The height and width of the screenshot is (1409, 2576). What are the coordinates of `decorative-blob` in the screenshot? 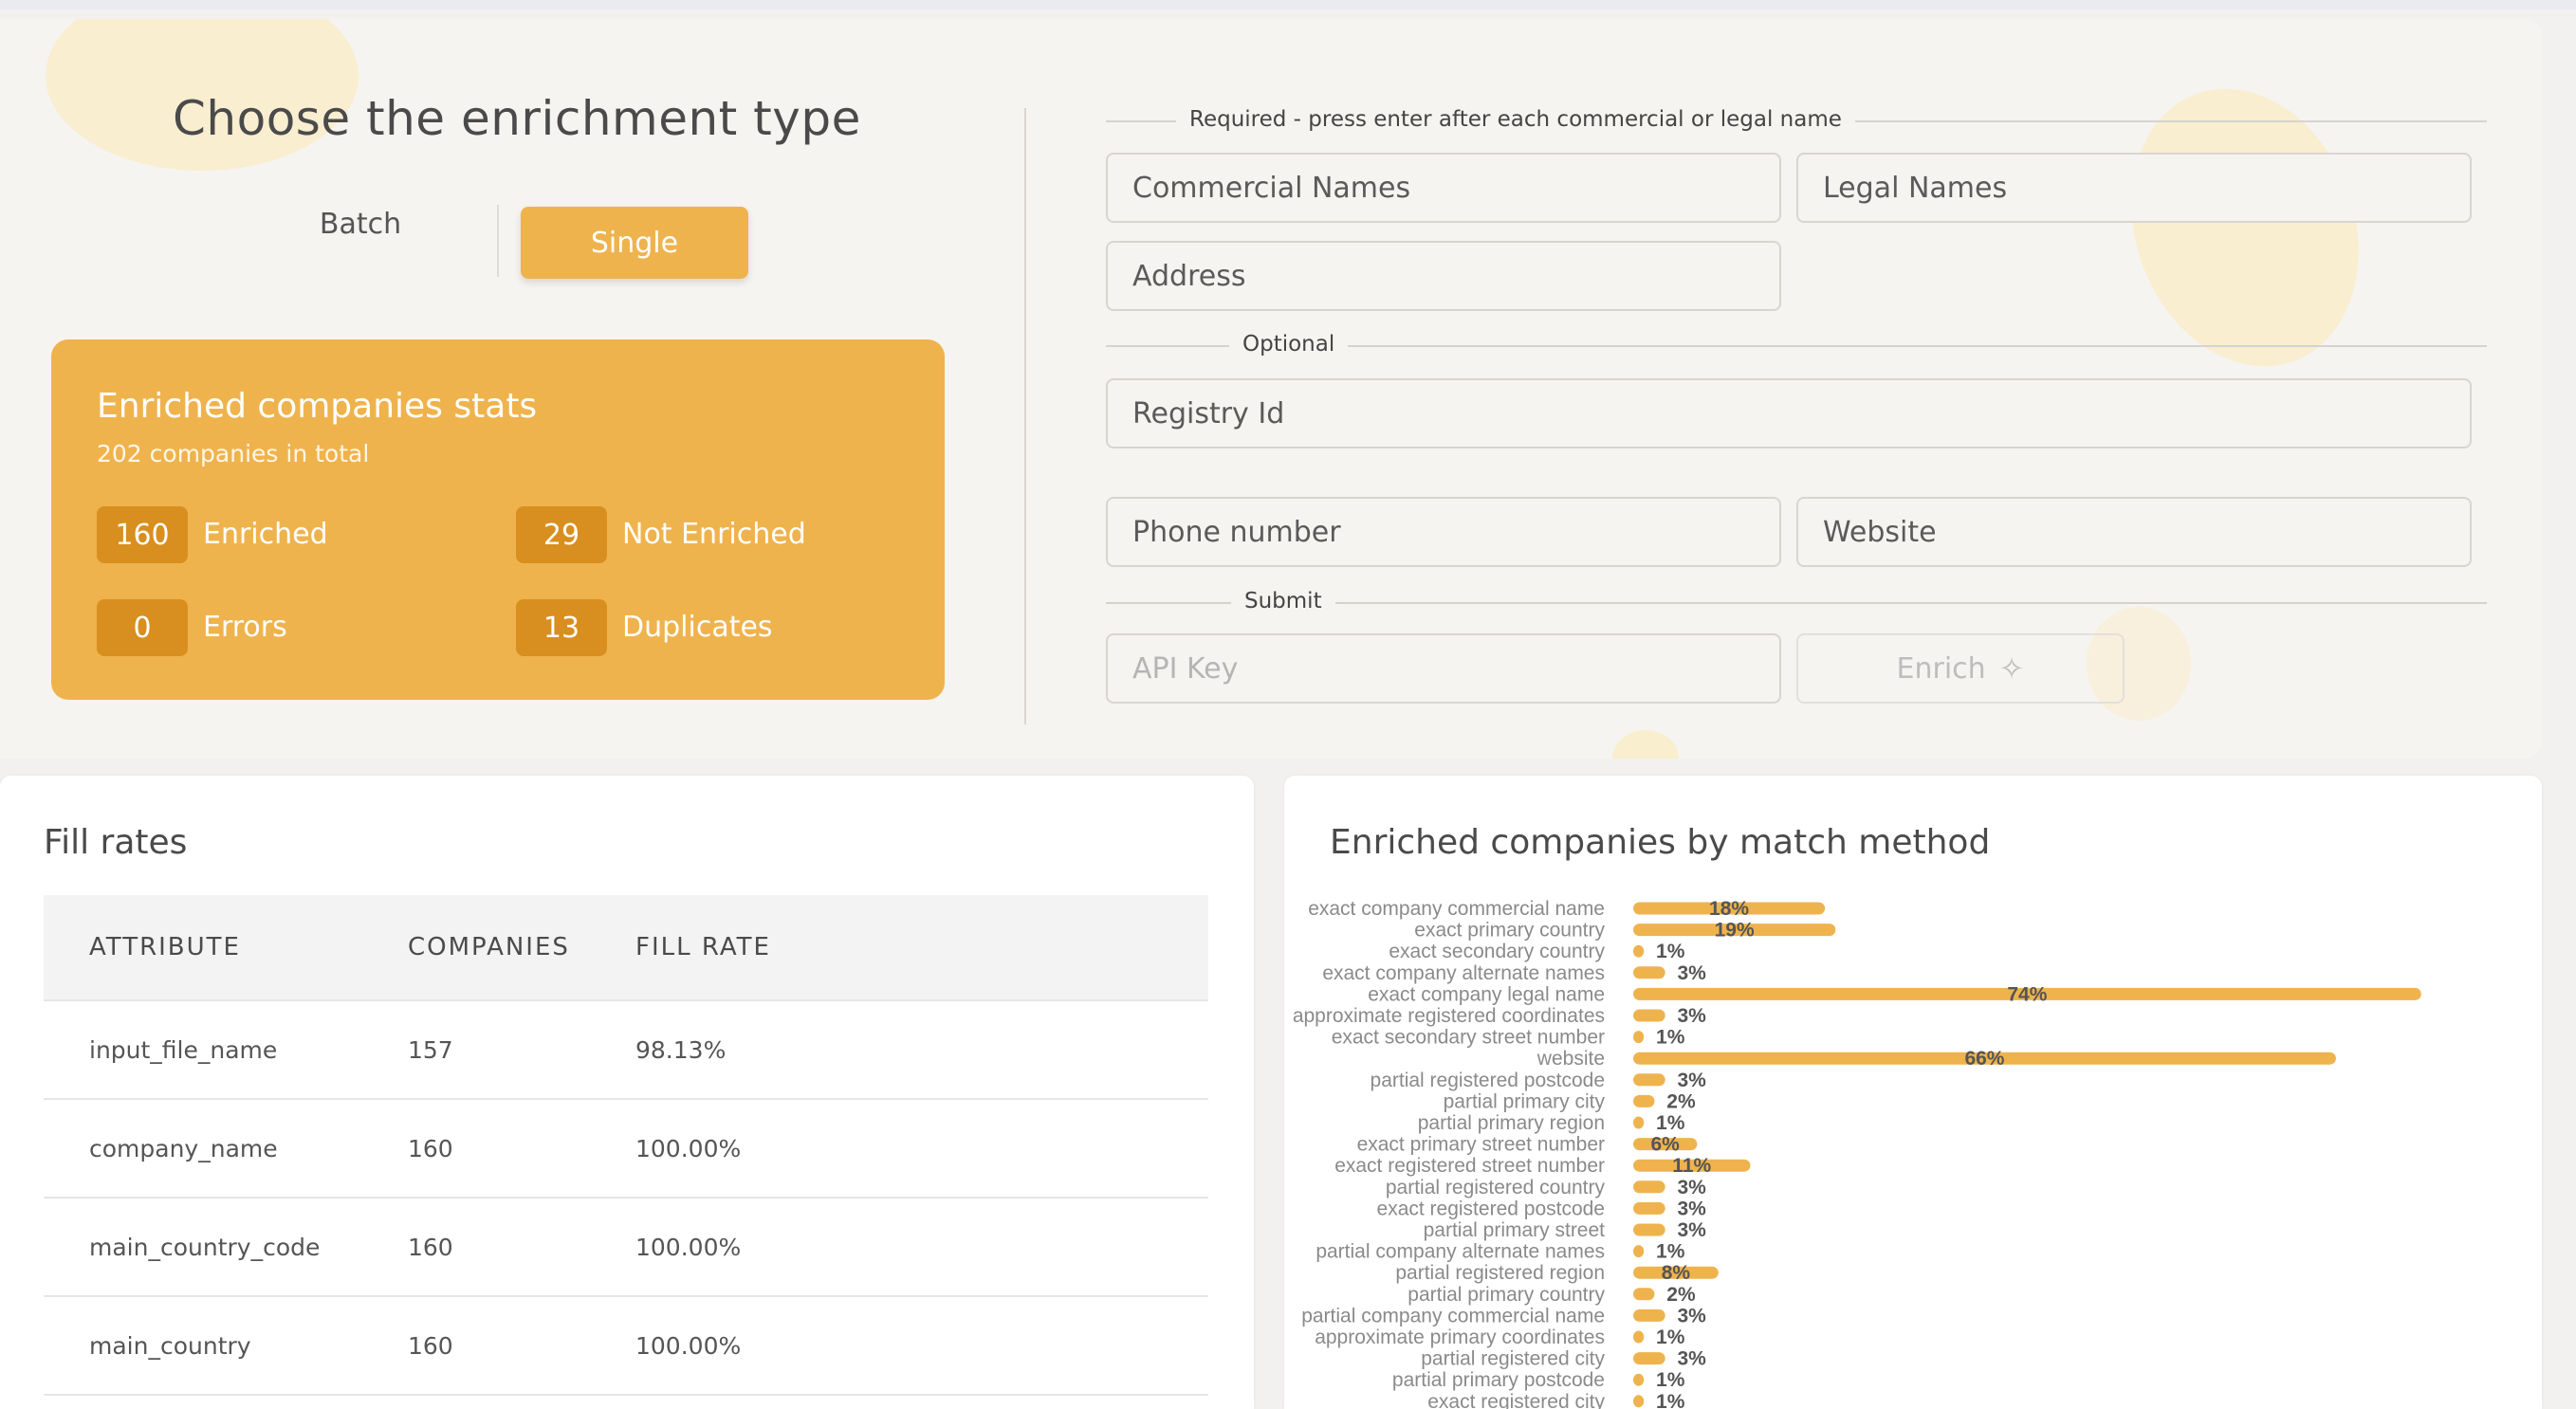 It's located at (1645, 744).